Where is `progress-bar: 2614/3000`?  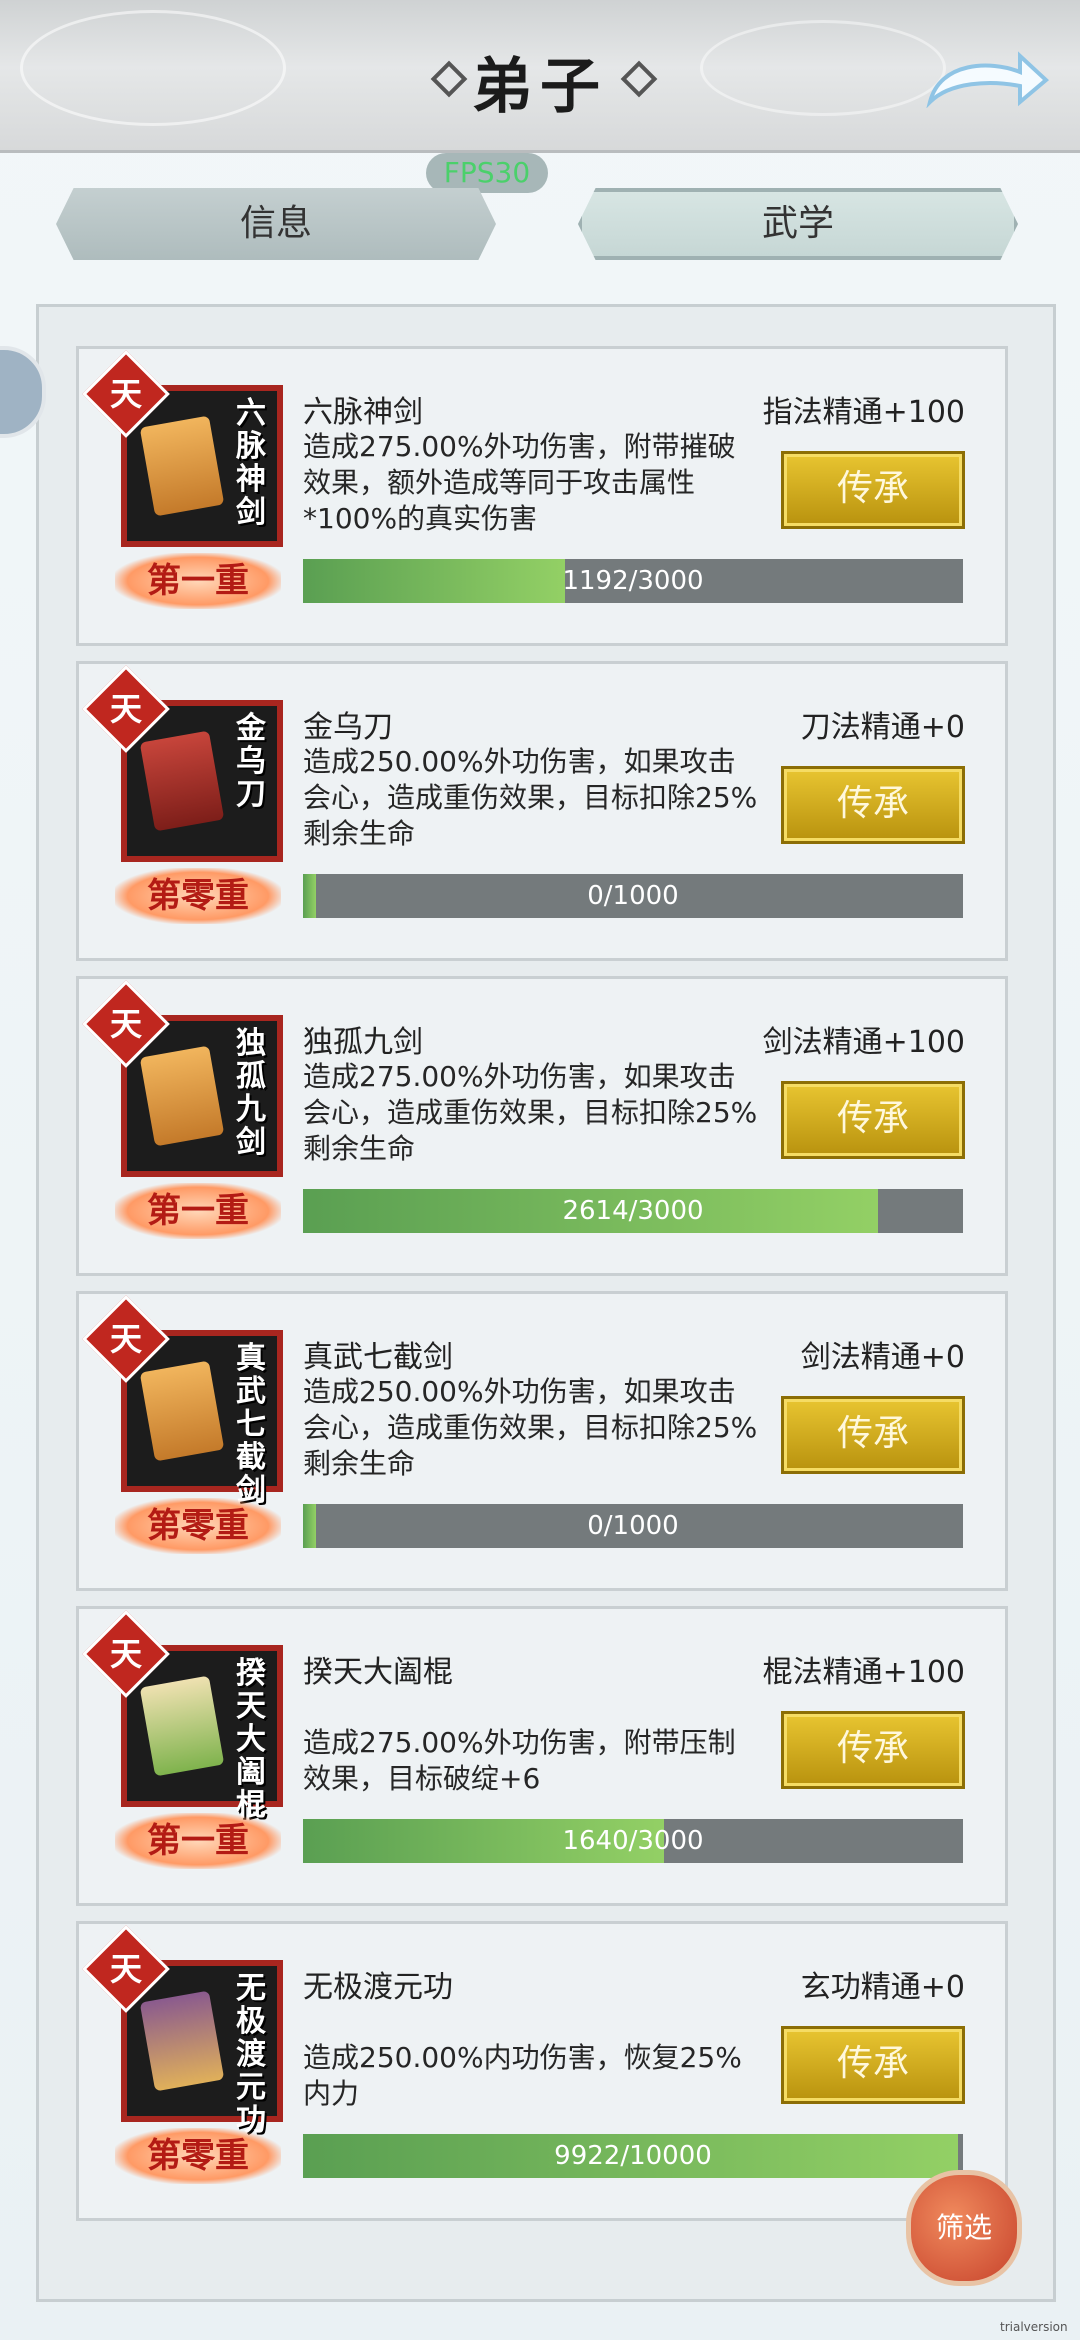
progress-bar: 2614/3000 is located at coordinates (633, 1211).